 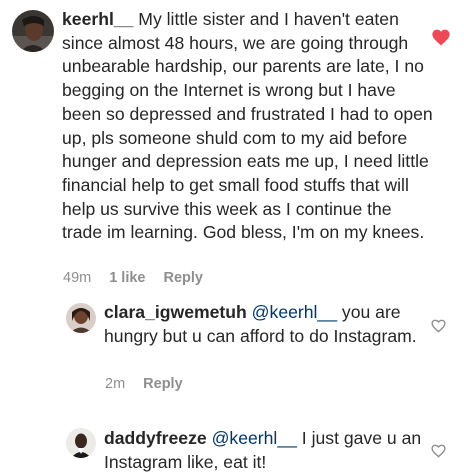 I want to click on comment-time: 49m, so click(x=77, y=278).